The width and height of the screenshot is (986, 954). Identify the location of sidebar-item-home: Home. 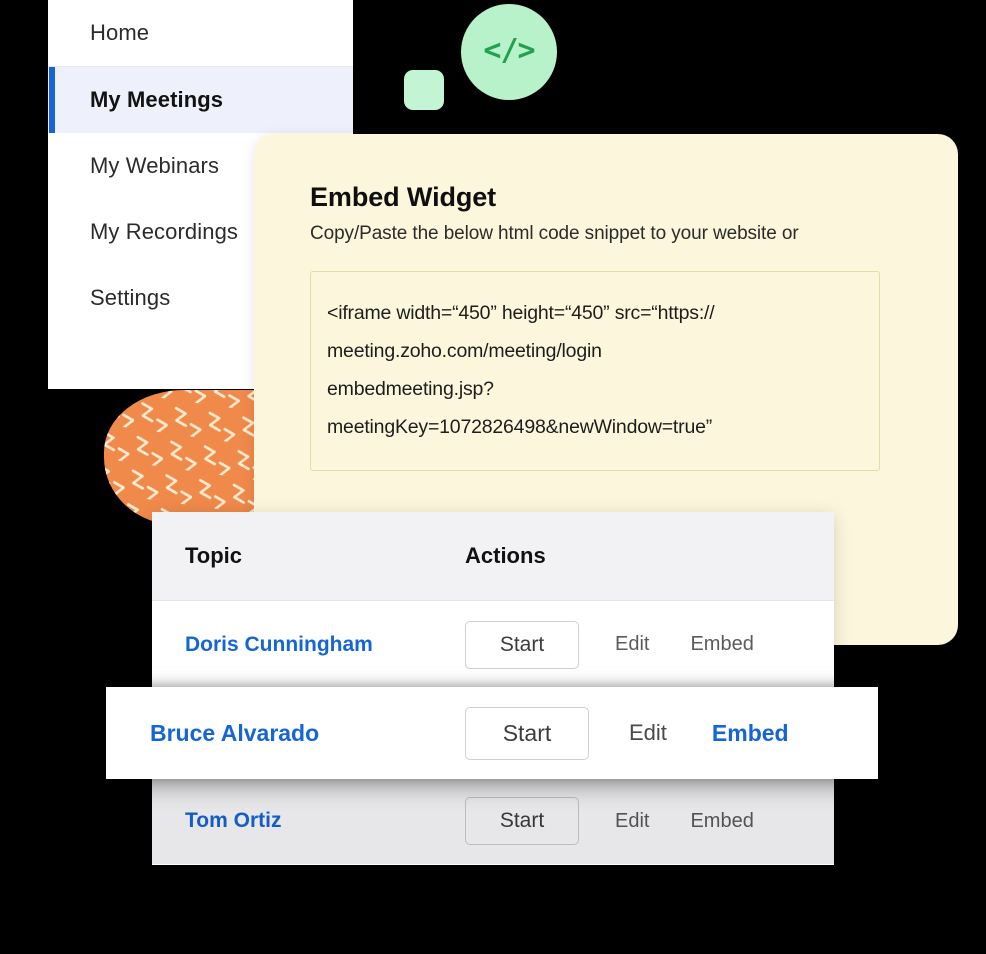
(200, 33).